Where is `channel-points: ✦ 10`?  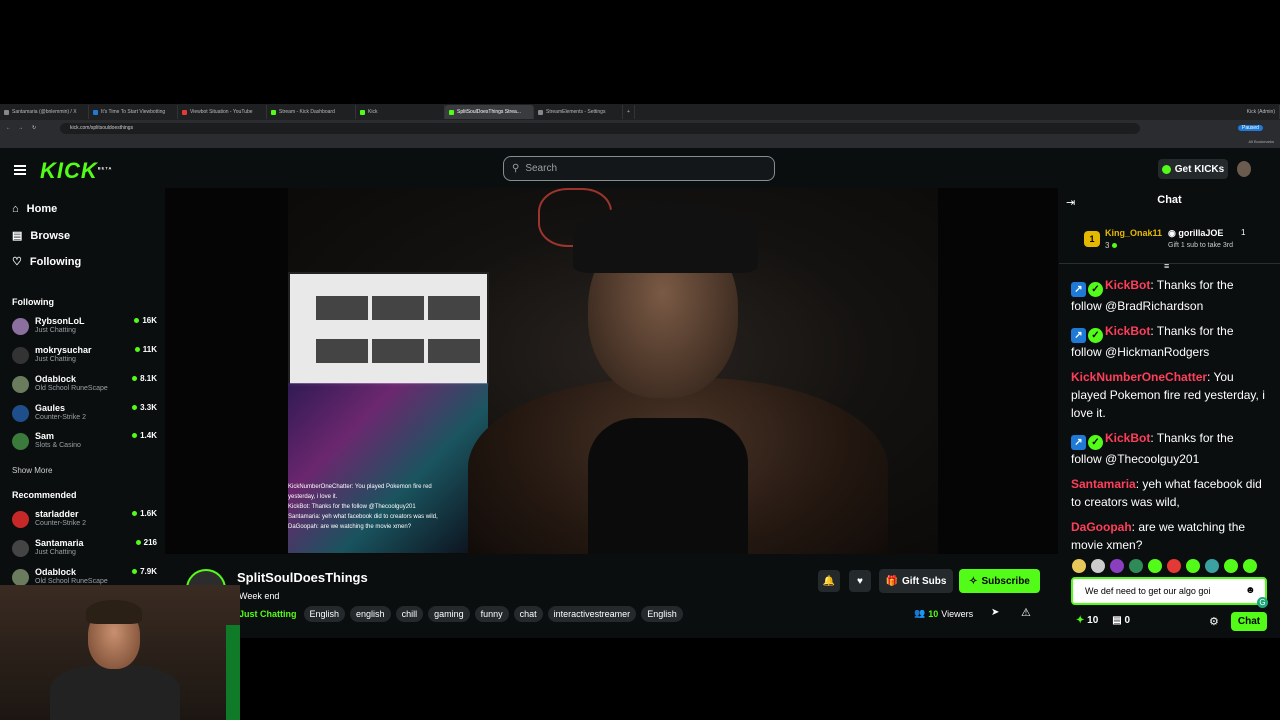 channel-points: ✦ 10 is located at coordinates (1087, 620).